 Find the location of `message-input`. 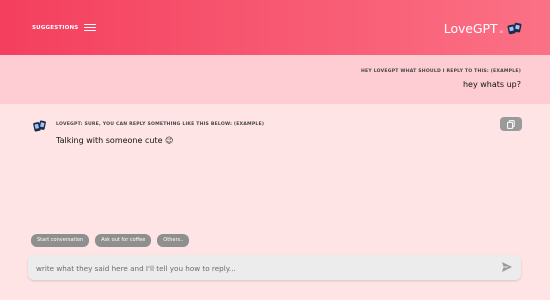

message-input is located at coordinates (261, 268).